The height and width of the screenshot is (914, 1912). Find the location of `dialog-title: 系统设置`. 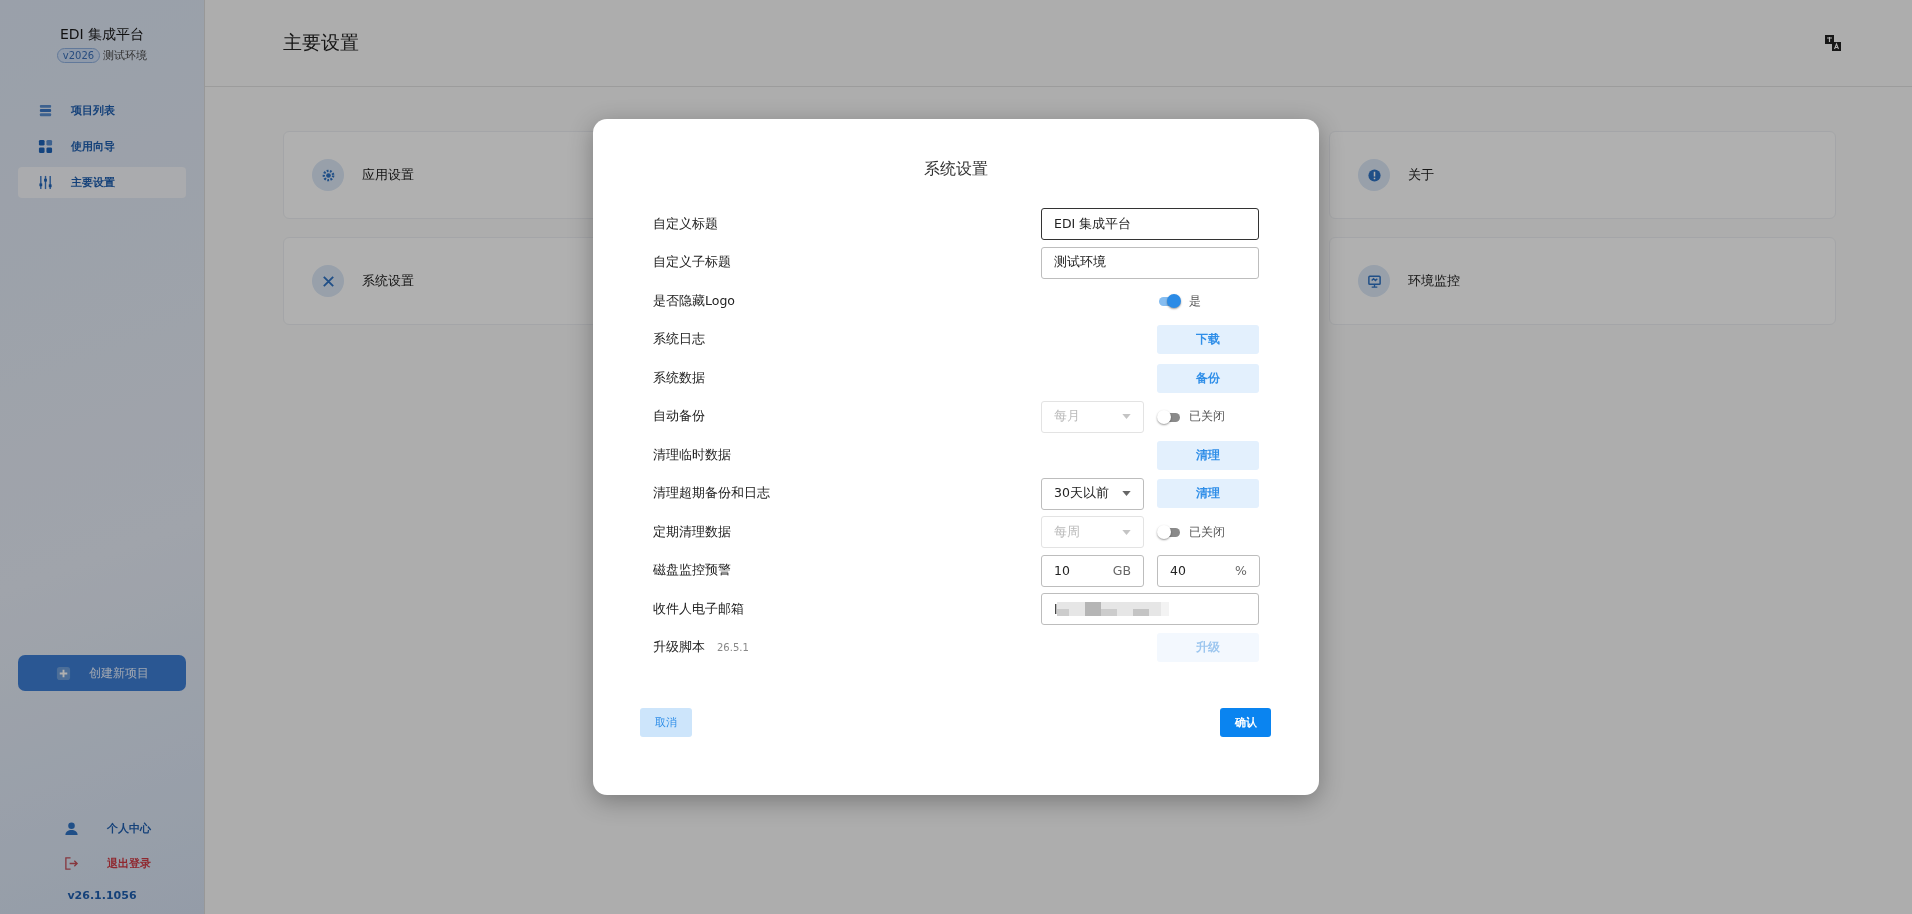

dialog-title: 系统设置 is located at coordinates (955, 169).